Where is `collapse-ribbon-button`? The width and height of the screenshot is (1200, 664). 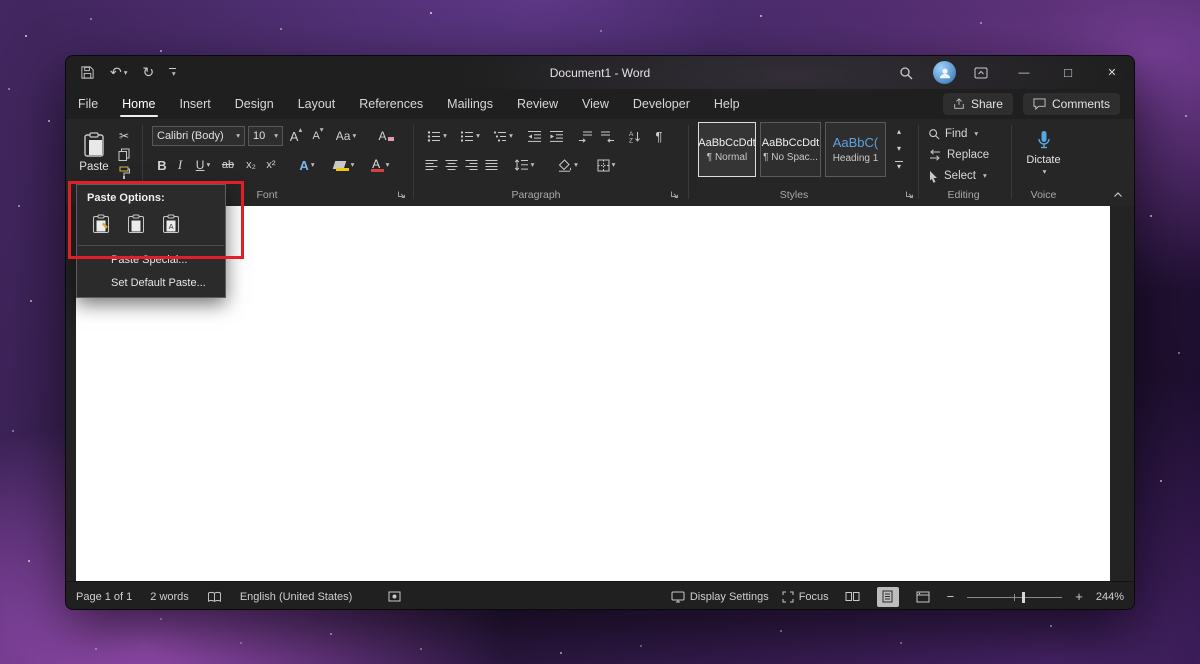 collapse-ribbon-button is located at coordinates (1118, 194).